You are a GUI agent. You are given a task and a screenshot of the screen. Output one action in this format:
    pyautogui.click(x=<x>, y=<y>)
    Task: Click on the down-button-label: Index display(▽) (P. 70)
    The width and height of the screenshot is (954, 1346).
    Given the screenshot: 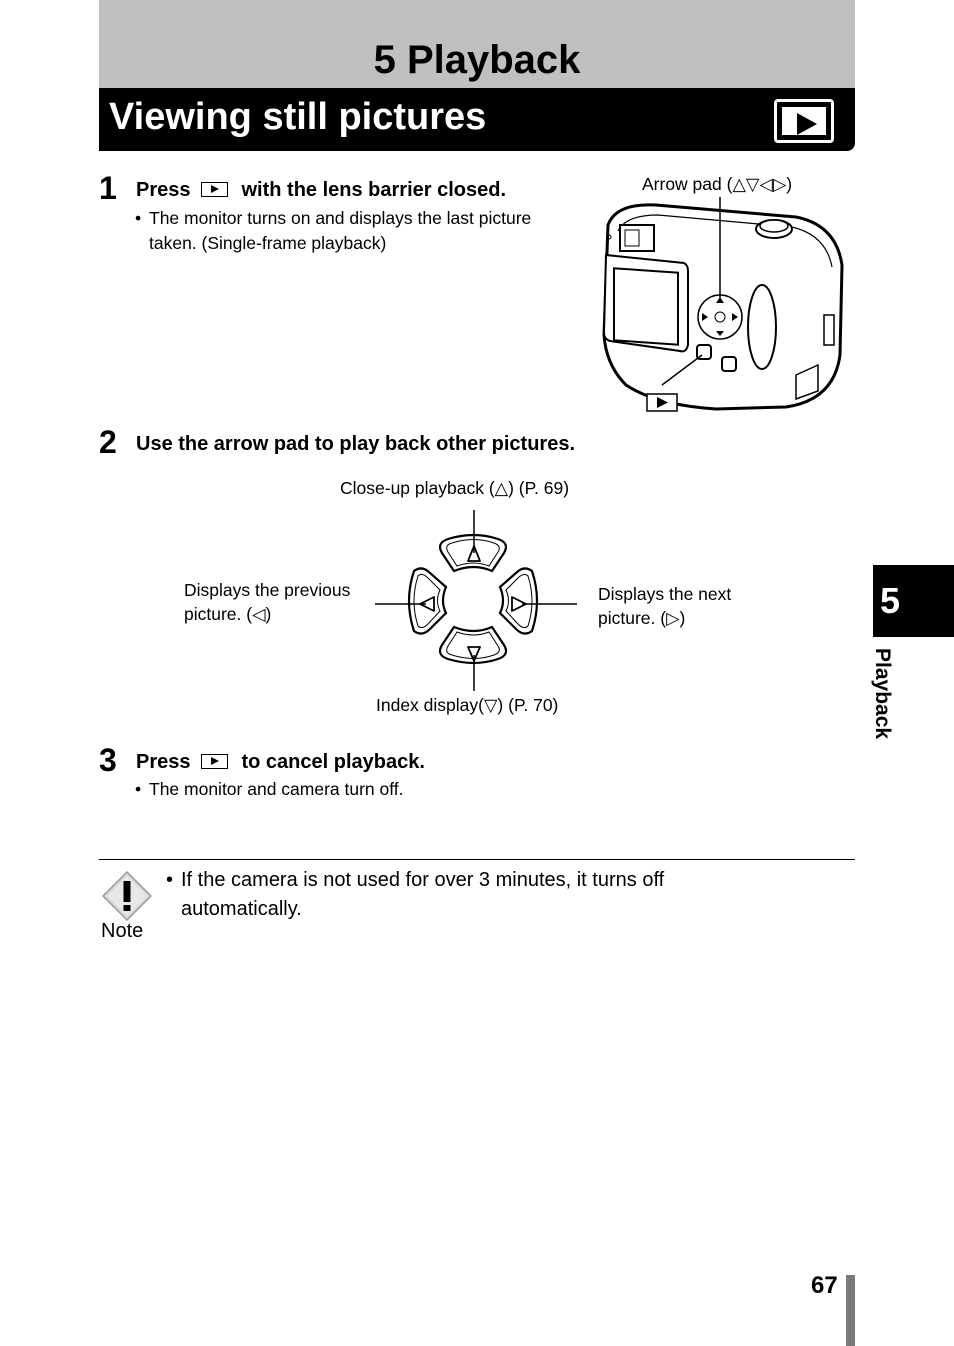 What is the action you would take?
    pyautogui.click(x=467, y=705)
    